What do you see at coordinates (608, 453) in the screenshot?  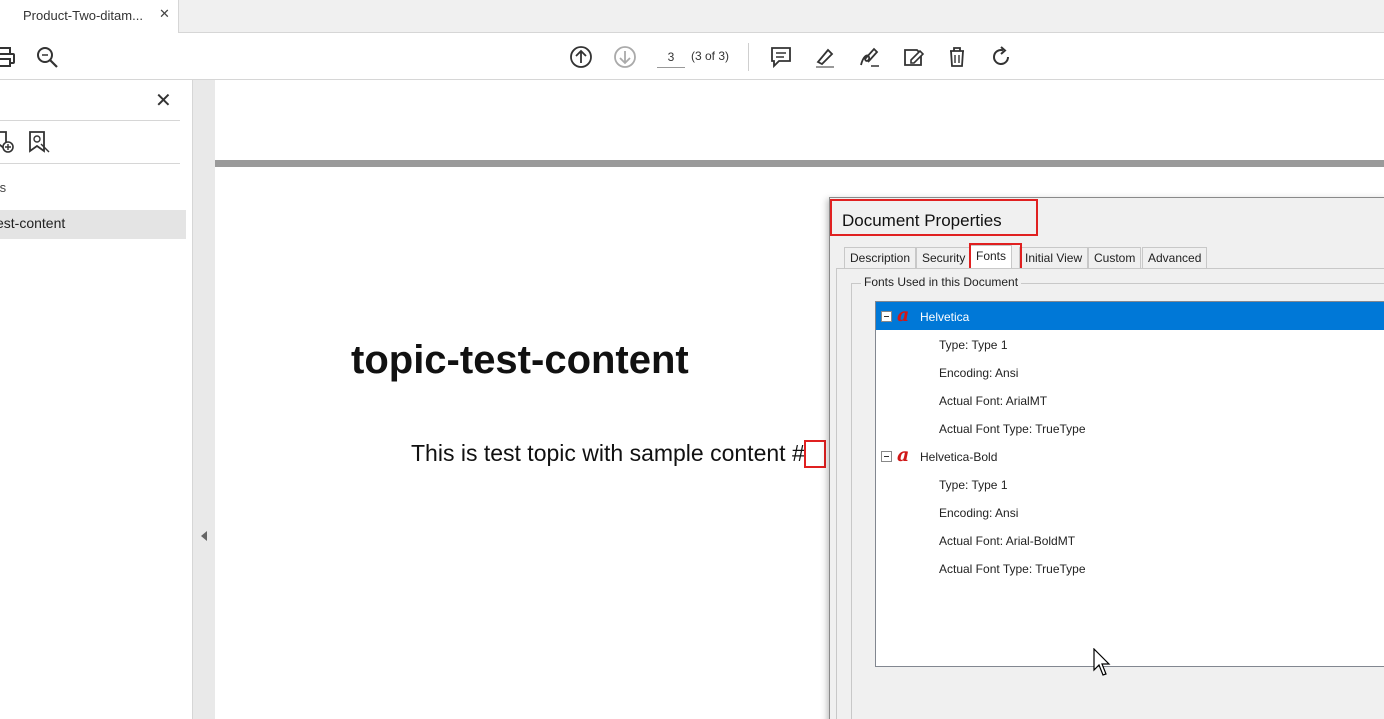 I see `document-body-text: This is test topic with sample content #` at bounding box center [608, 453].